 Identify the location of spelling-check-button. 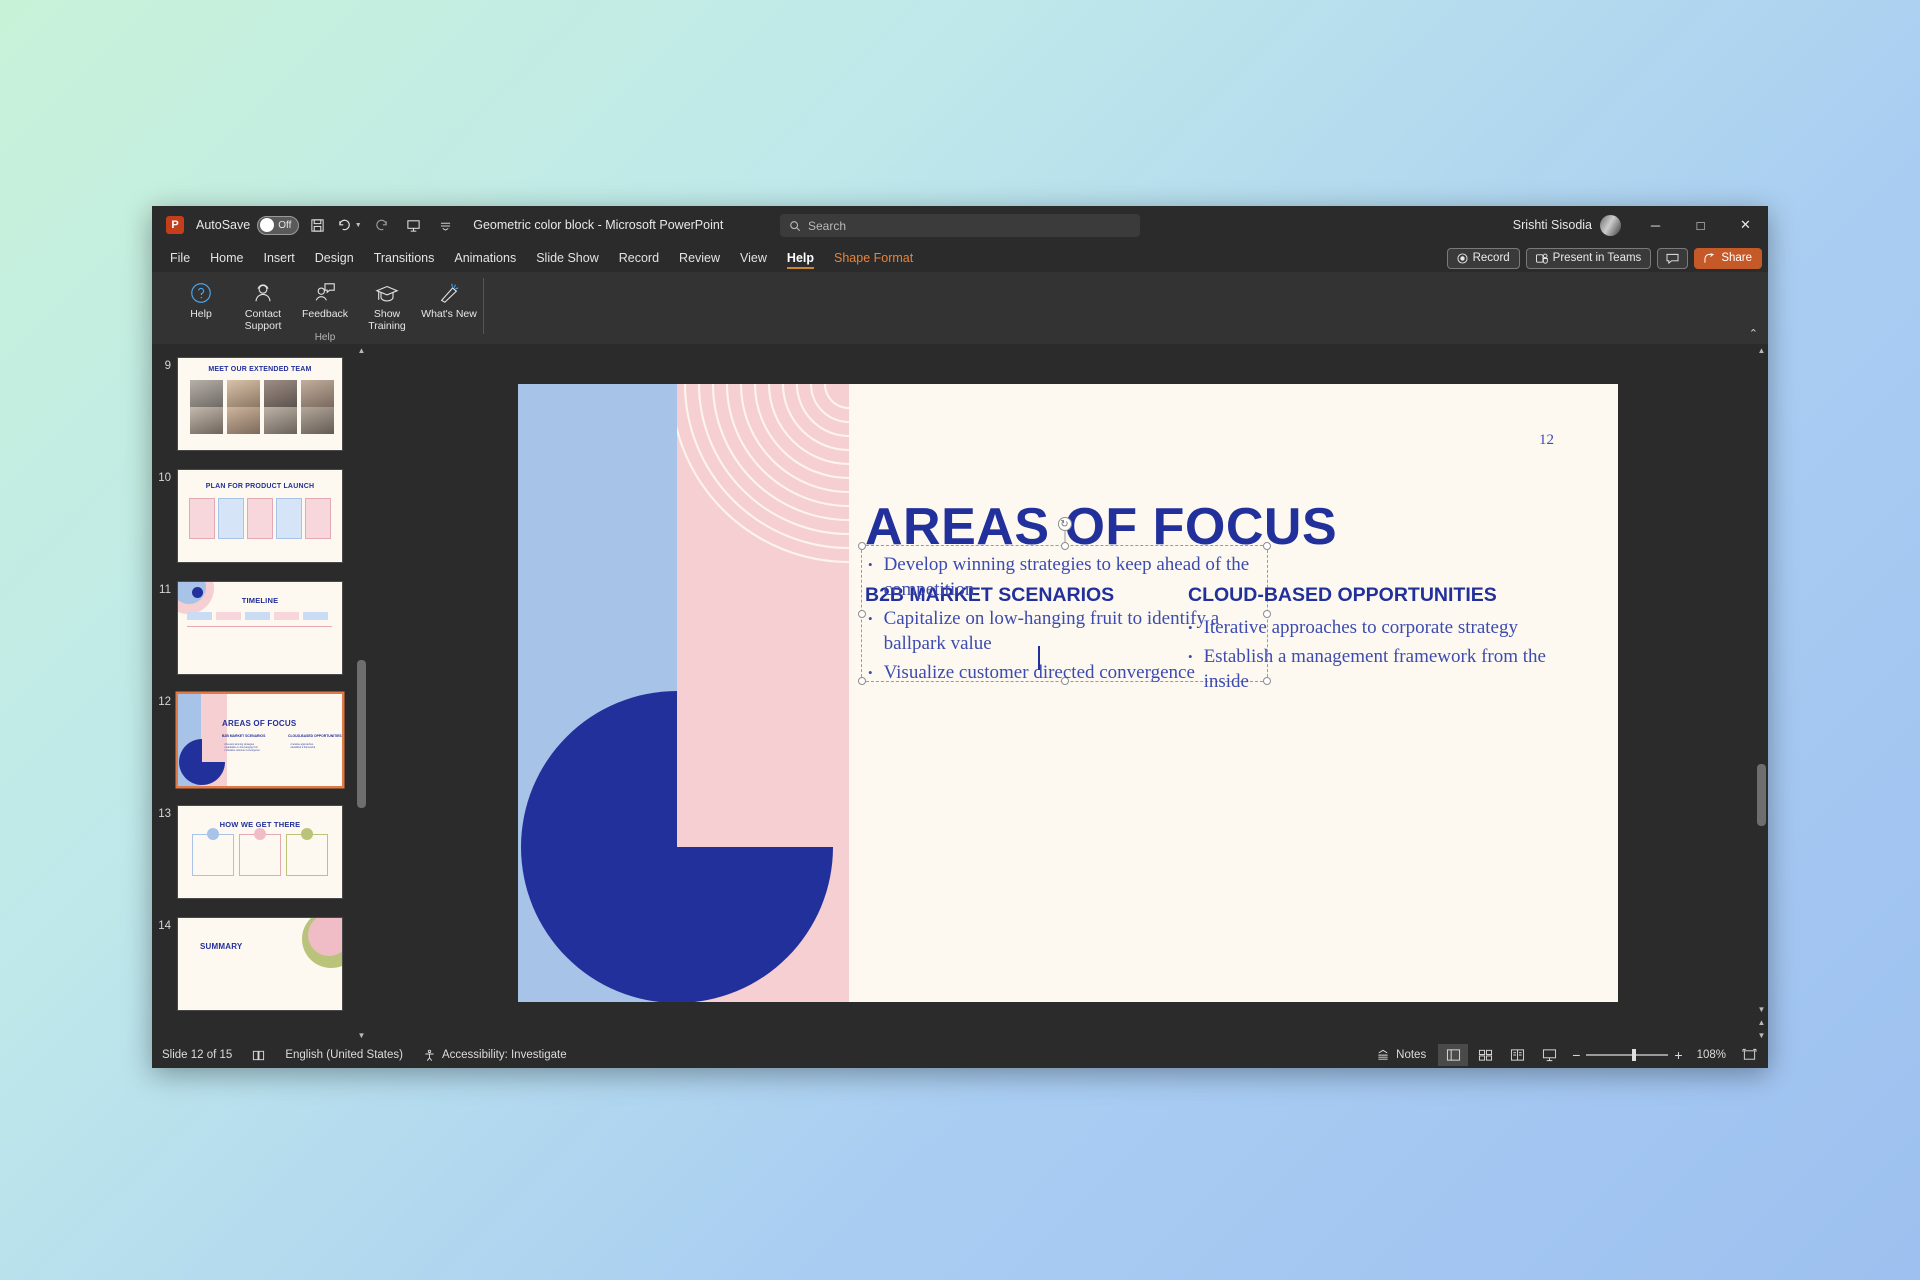
(258, 1055).